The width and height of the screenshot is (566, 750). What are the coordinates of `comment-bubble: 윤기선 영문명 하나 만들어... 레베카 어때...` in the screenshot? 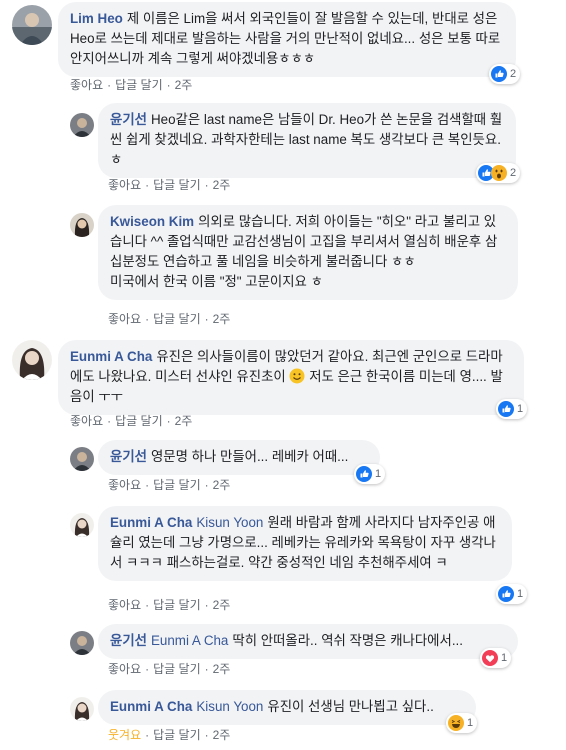 It's located at (239, 457).